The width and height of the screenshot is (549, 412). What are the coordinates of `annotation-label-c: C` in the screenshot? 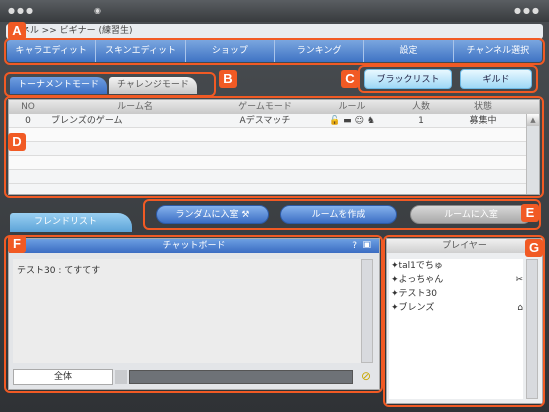 It's located at (350, 79).